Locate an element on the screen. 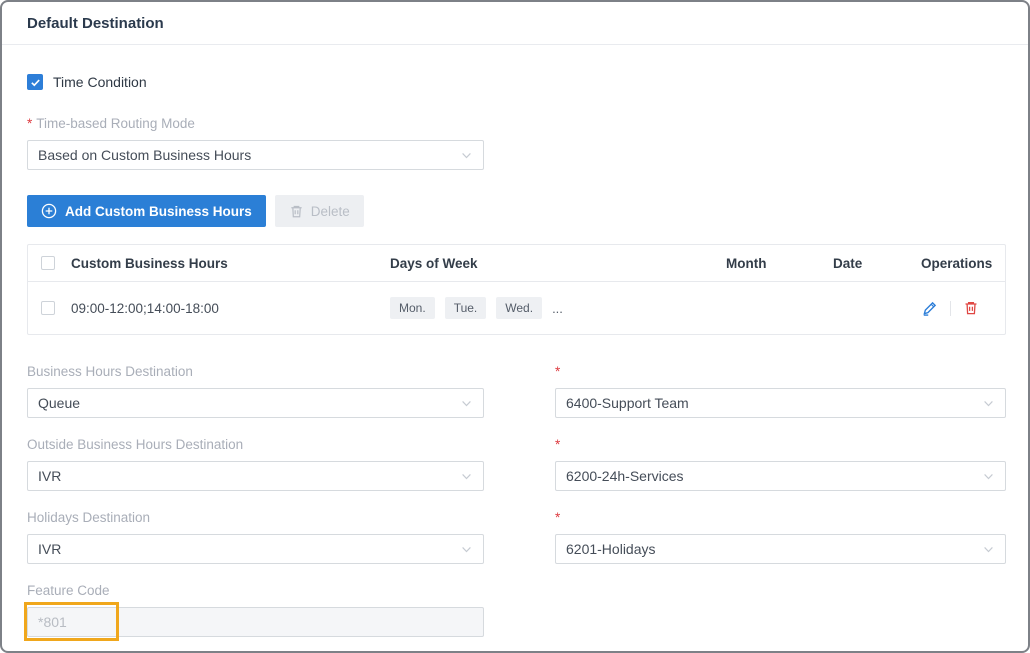  column-header-days: Days of Week is located at coordinates (434, 263).